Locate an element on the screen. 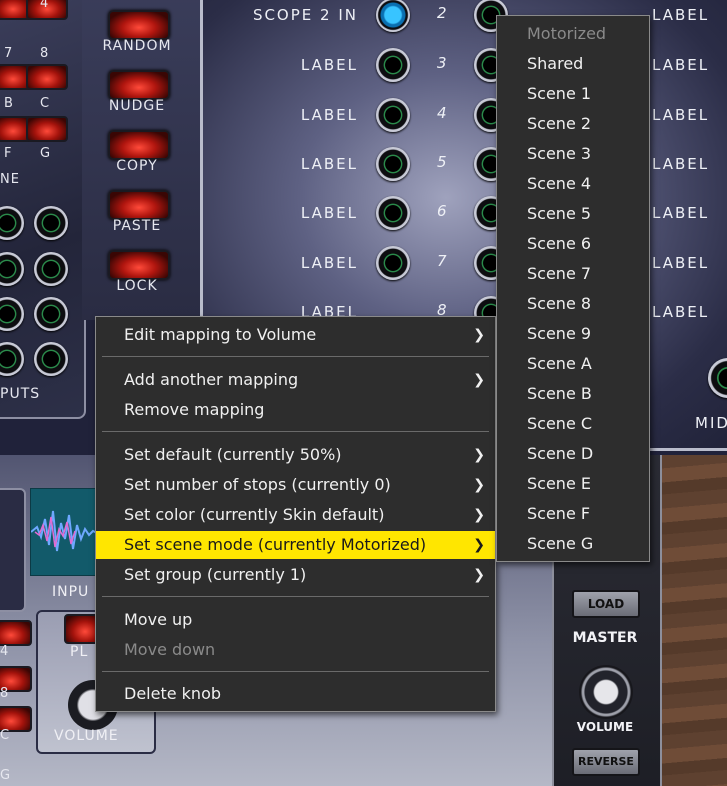  menu-item-label: Set group (currently 1) is located at coordinates (215, 574).